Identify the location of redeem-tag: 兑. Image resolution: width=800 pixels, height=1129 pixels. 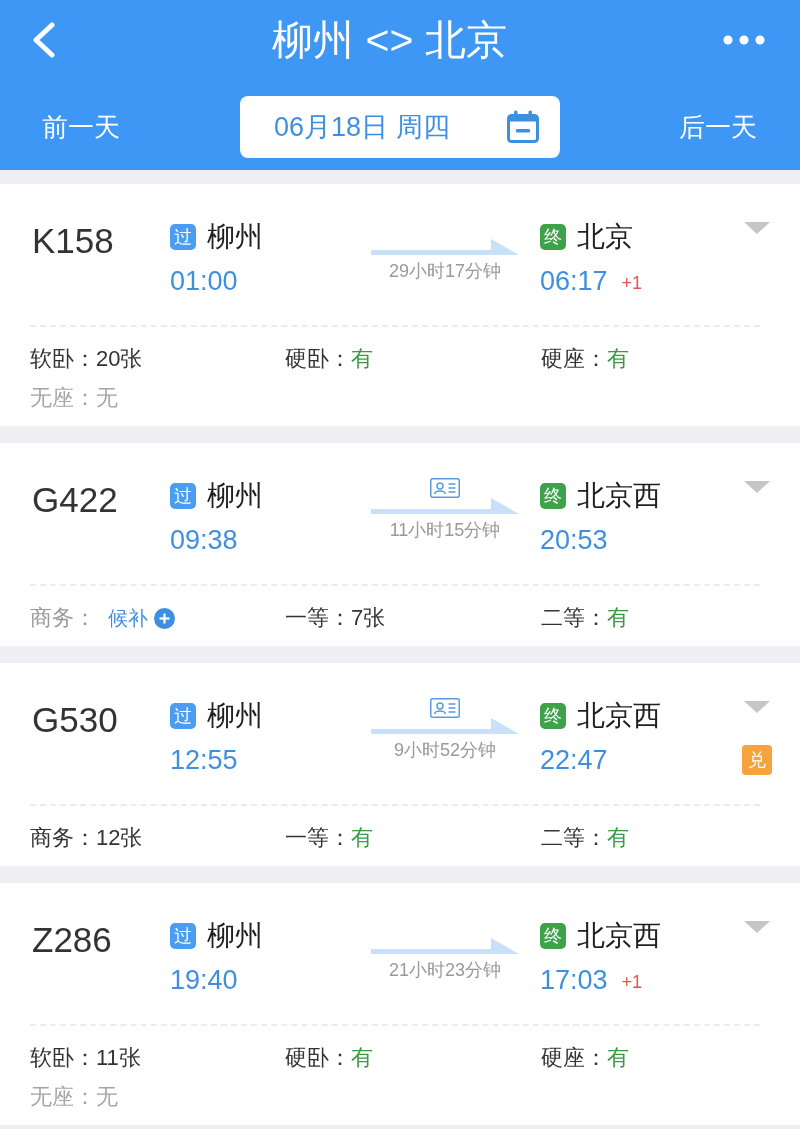
(757, 760).